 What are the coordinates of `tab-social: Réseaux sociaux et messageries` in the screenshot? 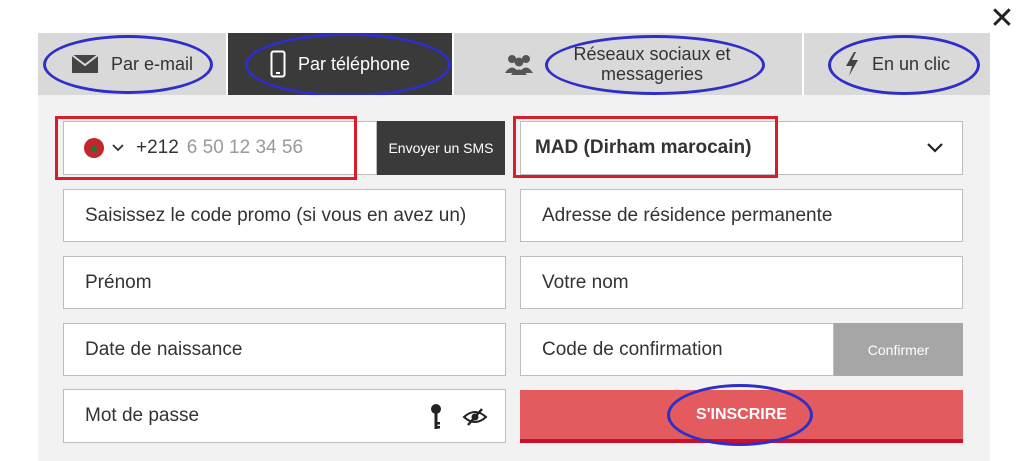 It's located at (628, 64).